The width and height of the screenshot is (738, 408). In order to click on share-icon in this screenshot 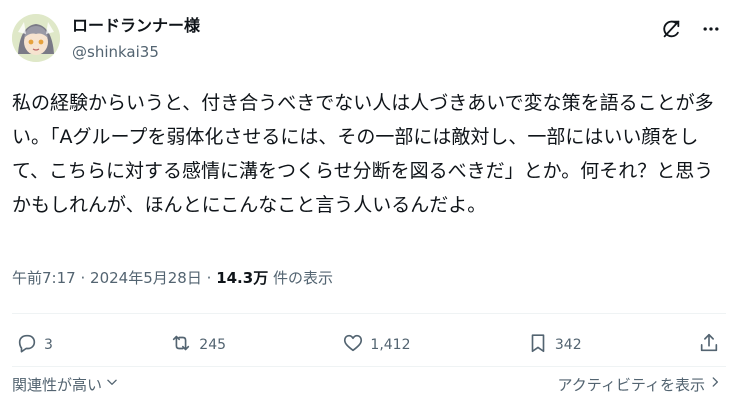, I will do `click(709, 345)`.